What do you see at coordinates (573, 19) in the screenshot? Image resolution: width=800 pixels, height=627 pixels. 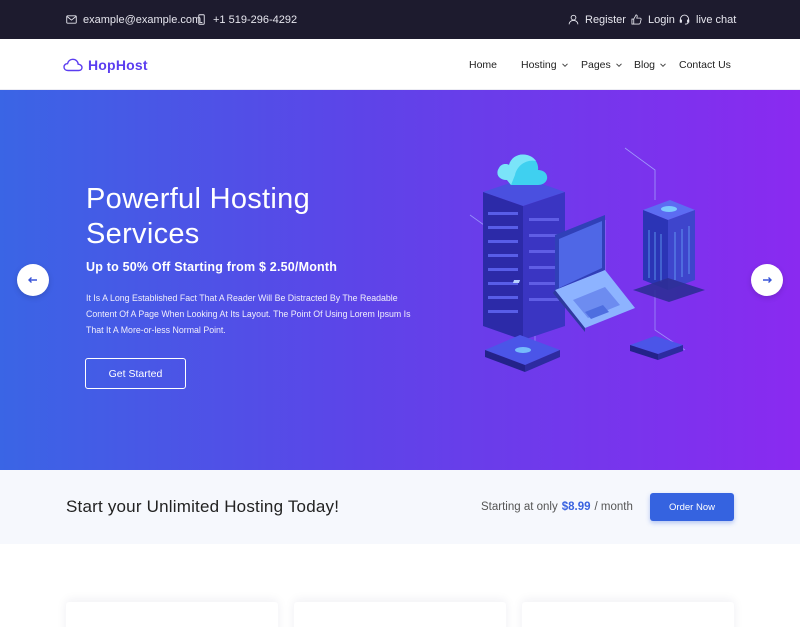 I see `user-icon` at bounding box center [573, 19].